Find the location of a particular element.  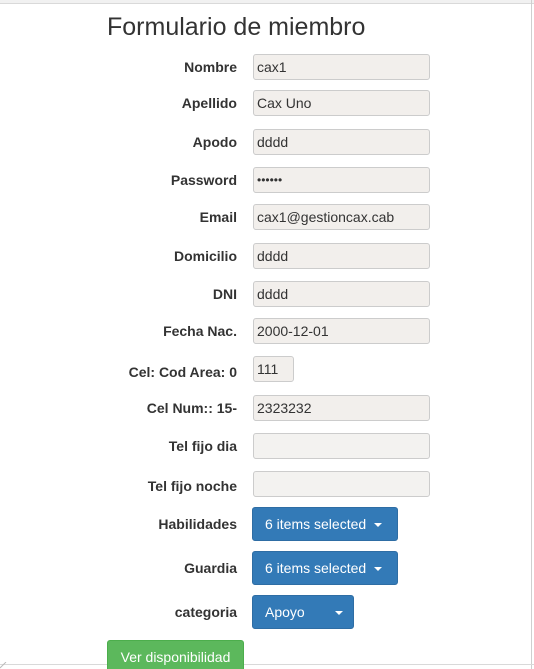

row-apellido: Apellido Cax Uno is located at coordinates (267, 103).